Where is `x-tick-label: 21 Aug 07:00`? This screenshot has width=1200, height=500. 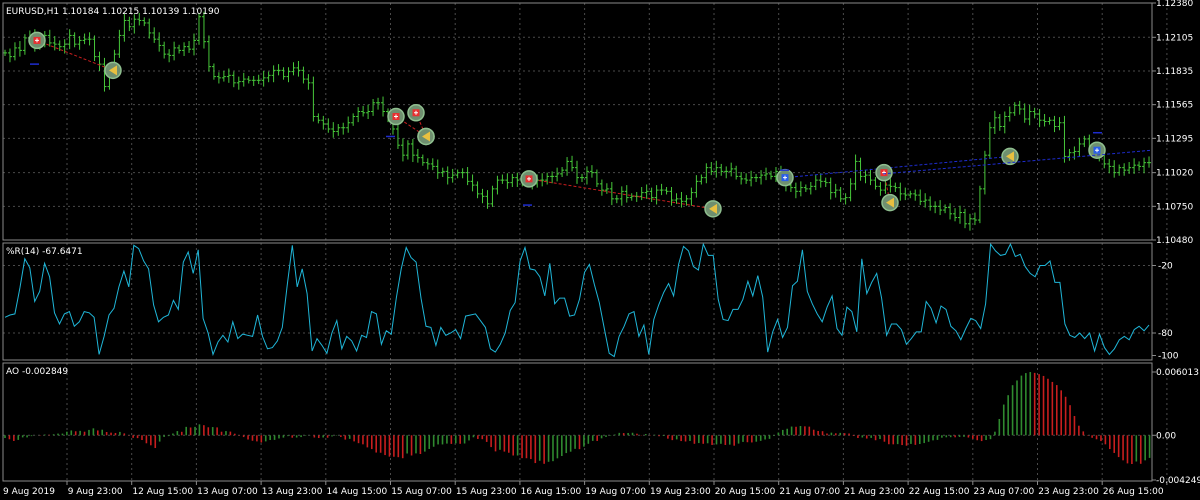 x-tick-label: 21 Aug 07:00 is located at coordinates (809, 492).